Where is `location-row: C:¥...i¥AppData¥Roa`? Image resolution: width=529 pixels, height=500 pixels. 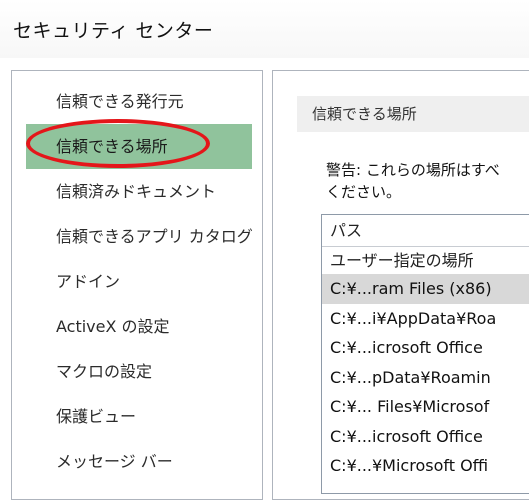
location-row: C:¥...i¥AppData¥Roa is located at coordinates (425, 319).